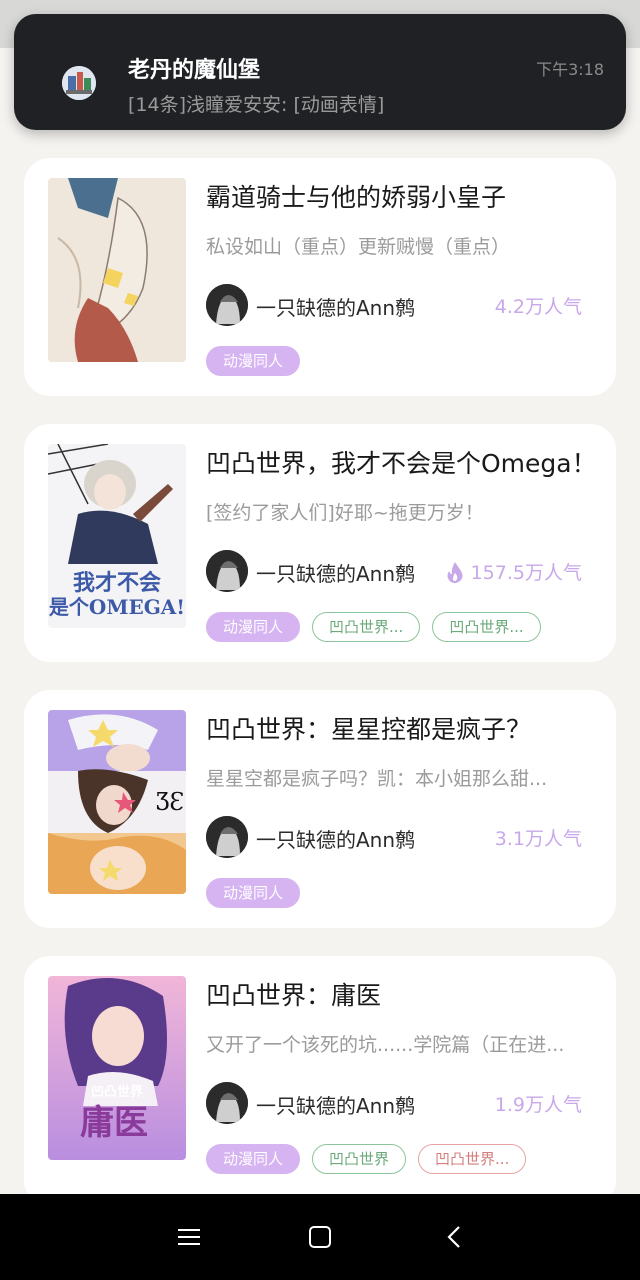  What do you see at coordinates (401, 728) in the screenshot?
I see `book-title: 凹凸世界：星星控都是疯子？` at bounding box center [401, 728].